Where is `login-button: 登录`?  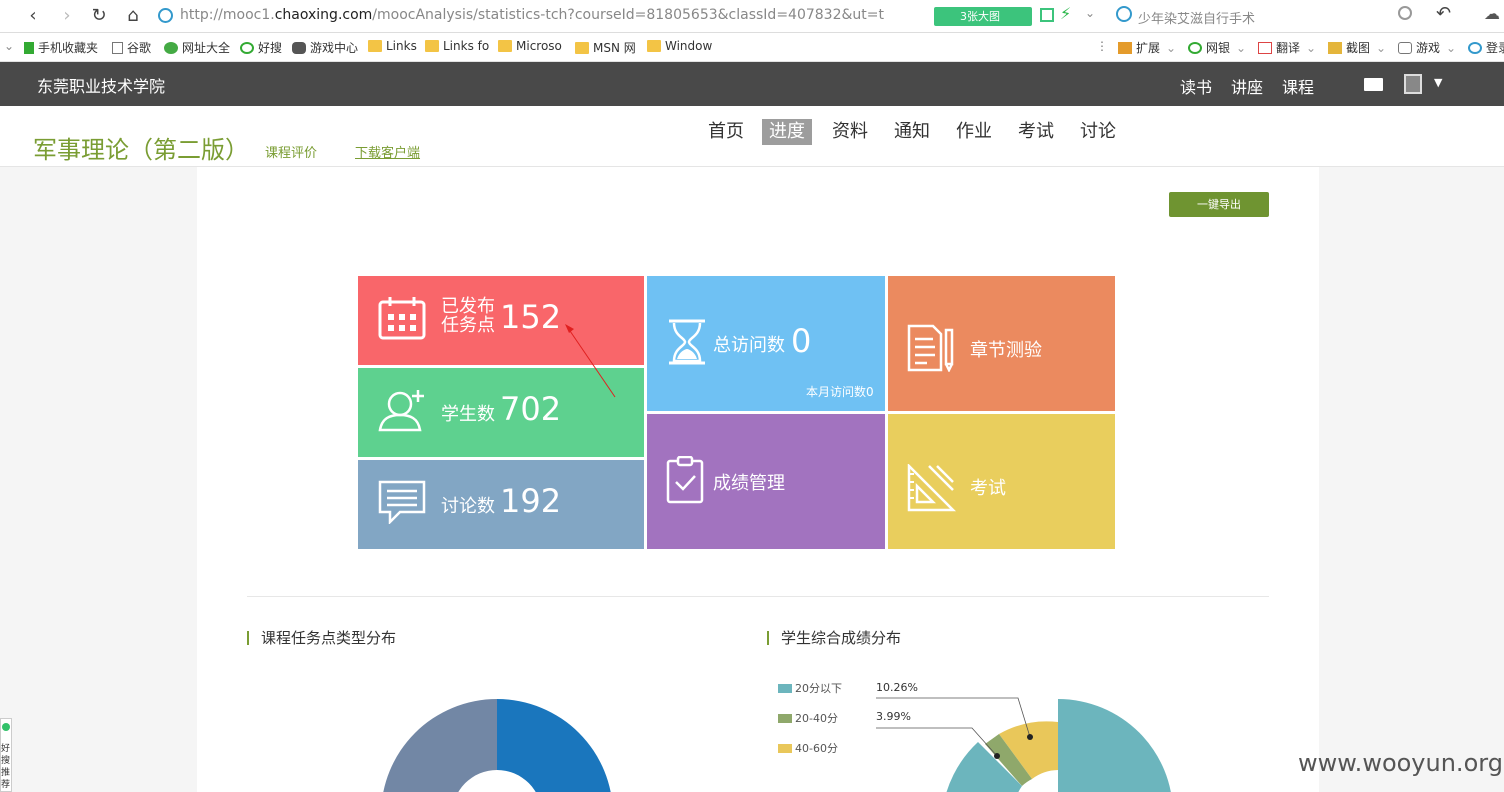 login-button: 登录 is located at coordinates (1486, 47).